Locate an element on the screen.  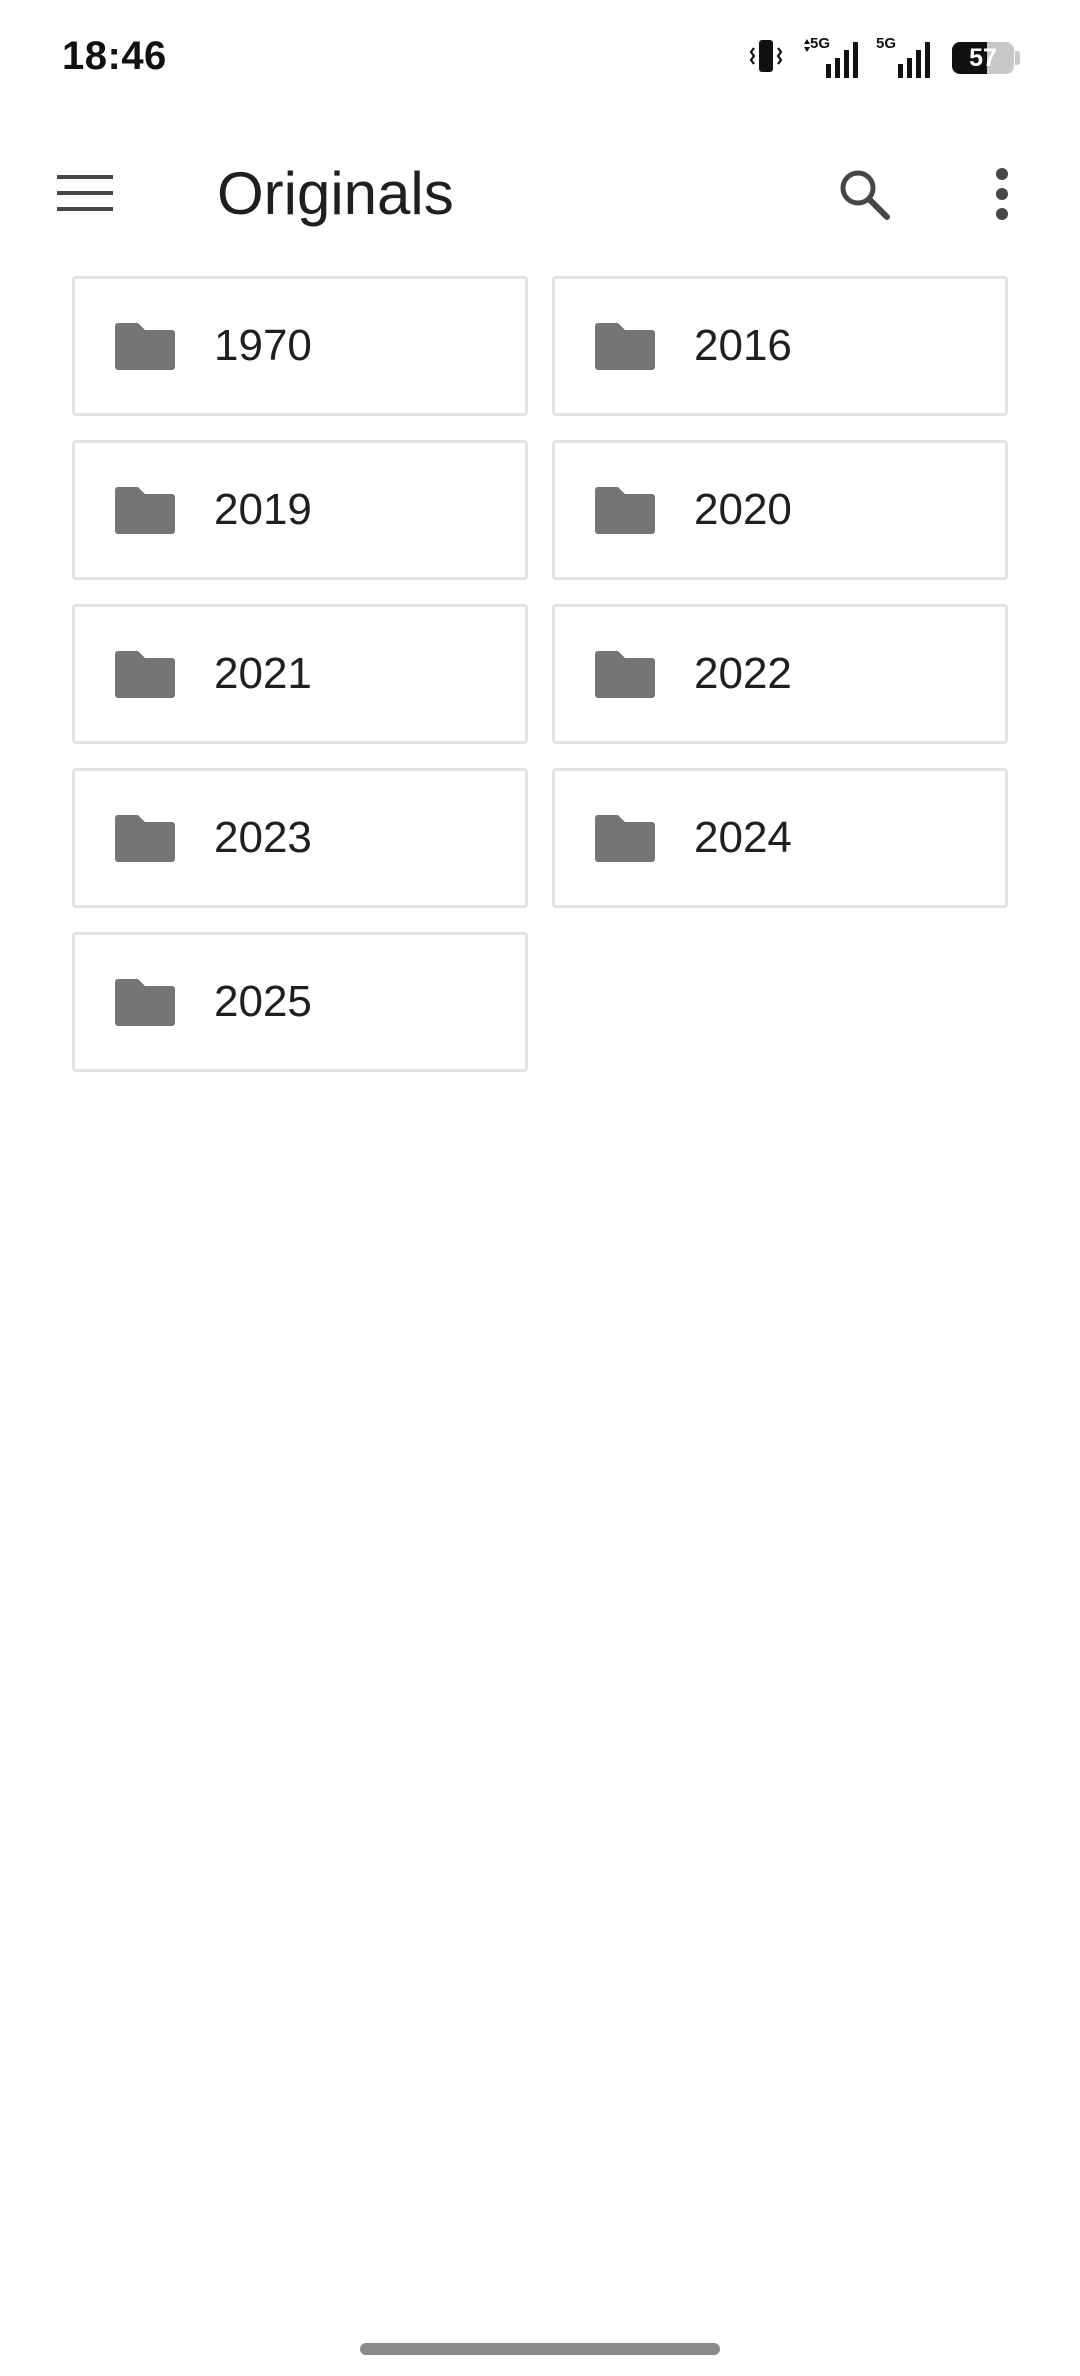
folder-card: 2019 is located at coordinates (300, 510).